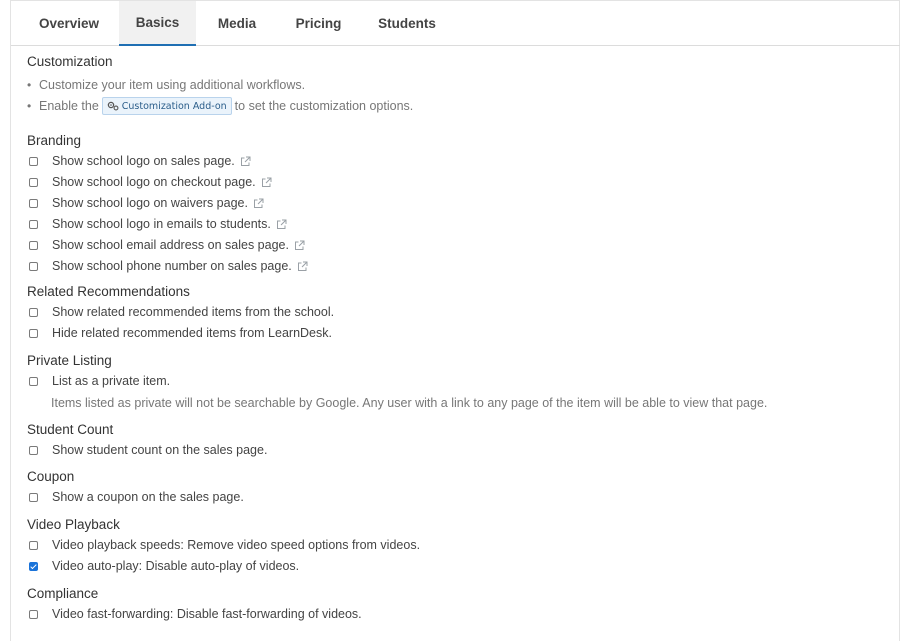 The image size is (910, 641). What do you see at coordinates (69, 23) in the screenshot?
I see `tab-overview: Overview` at bounding box center [69, 23].